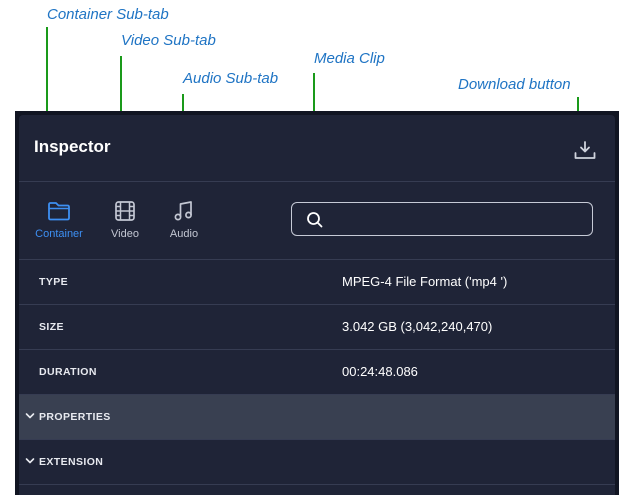  I want to click on media-clip-search, so click(442, 219).